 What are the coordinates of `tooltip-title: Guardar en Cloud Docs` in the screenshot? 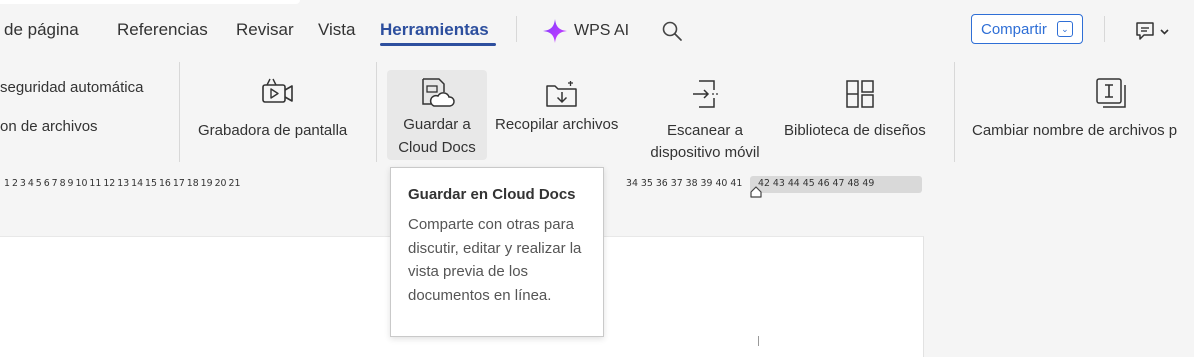 It's located at (492, 194).